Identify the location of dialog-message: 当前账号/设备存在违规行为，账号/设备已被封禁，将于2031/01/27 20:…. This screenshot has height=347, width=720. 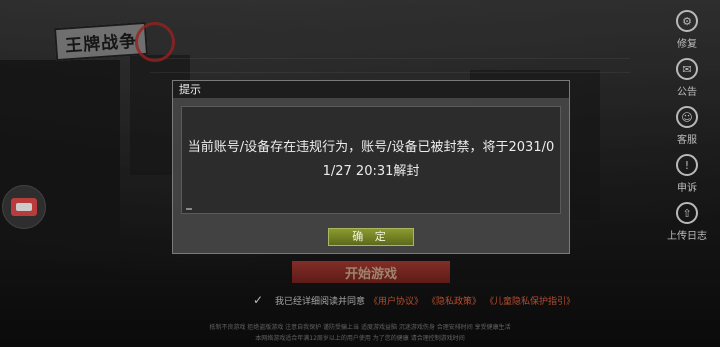
(371, 159).